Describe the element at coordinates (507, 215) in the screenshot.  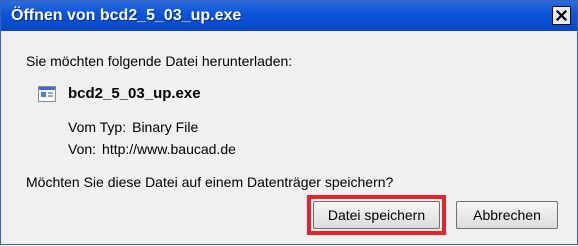
I see `cancel-button: Abbrechen` at that location.